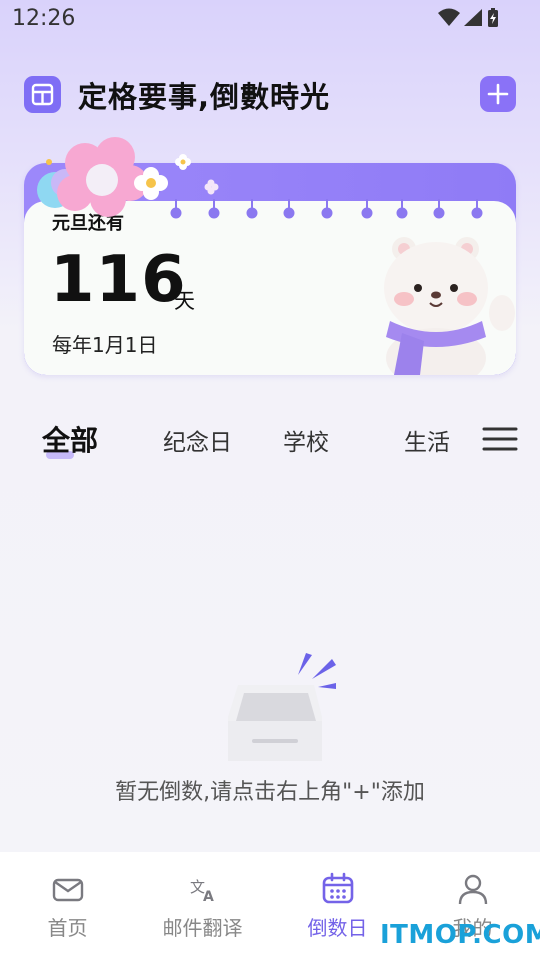  Describe the element at coordinates (270, 792) in the screenshot. I see `empty-state-message: 暂无倒数,请点击右上角"+"添加` at that location.